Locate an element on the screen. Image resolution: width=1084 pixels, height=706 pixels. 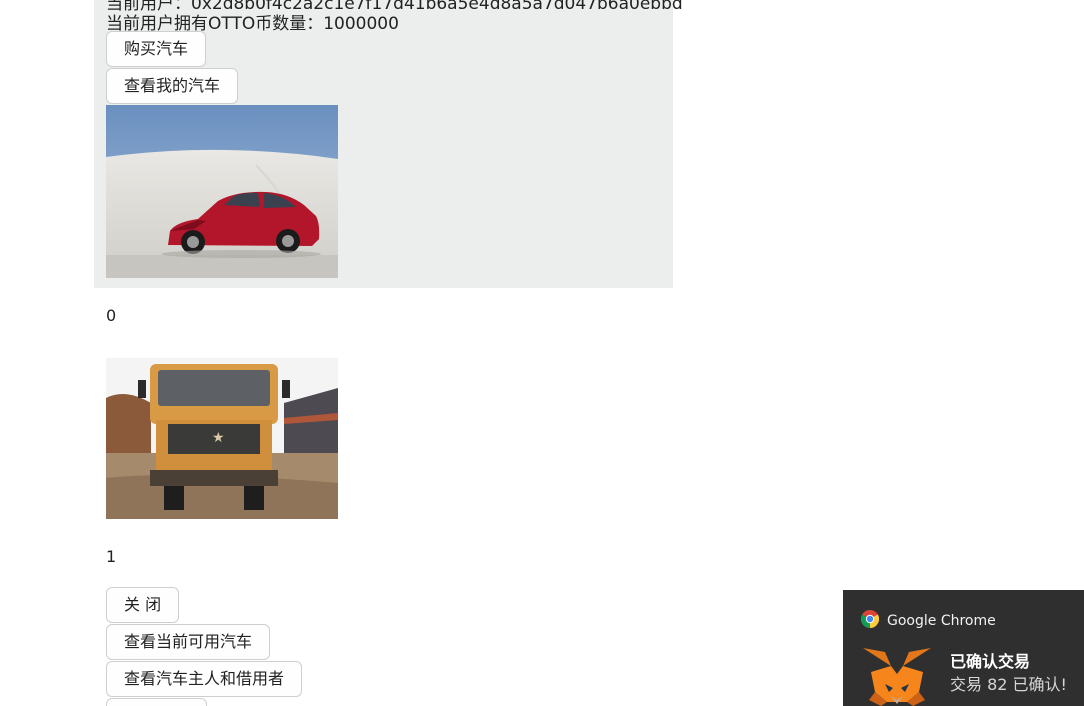
car-index-1: 1 is located at coordinates (111, 556).